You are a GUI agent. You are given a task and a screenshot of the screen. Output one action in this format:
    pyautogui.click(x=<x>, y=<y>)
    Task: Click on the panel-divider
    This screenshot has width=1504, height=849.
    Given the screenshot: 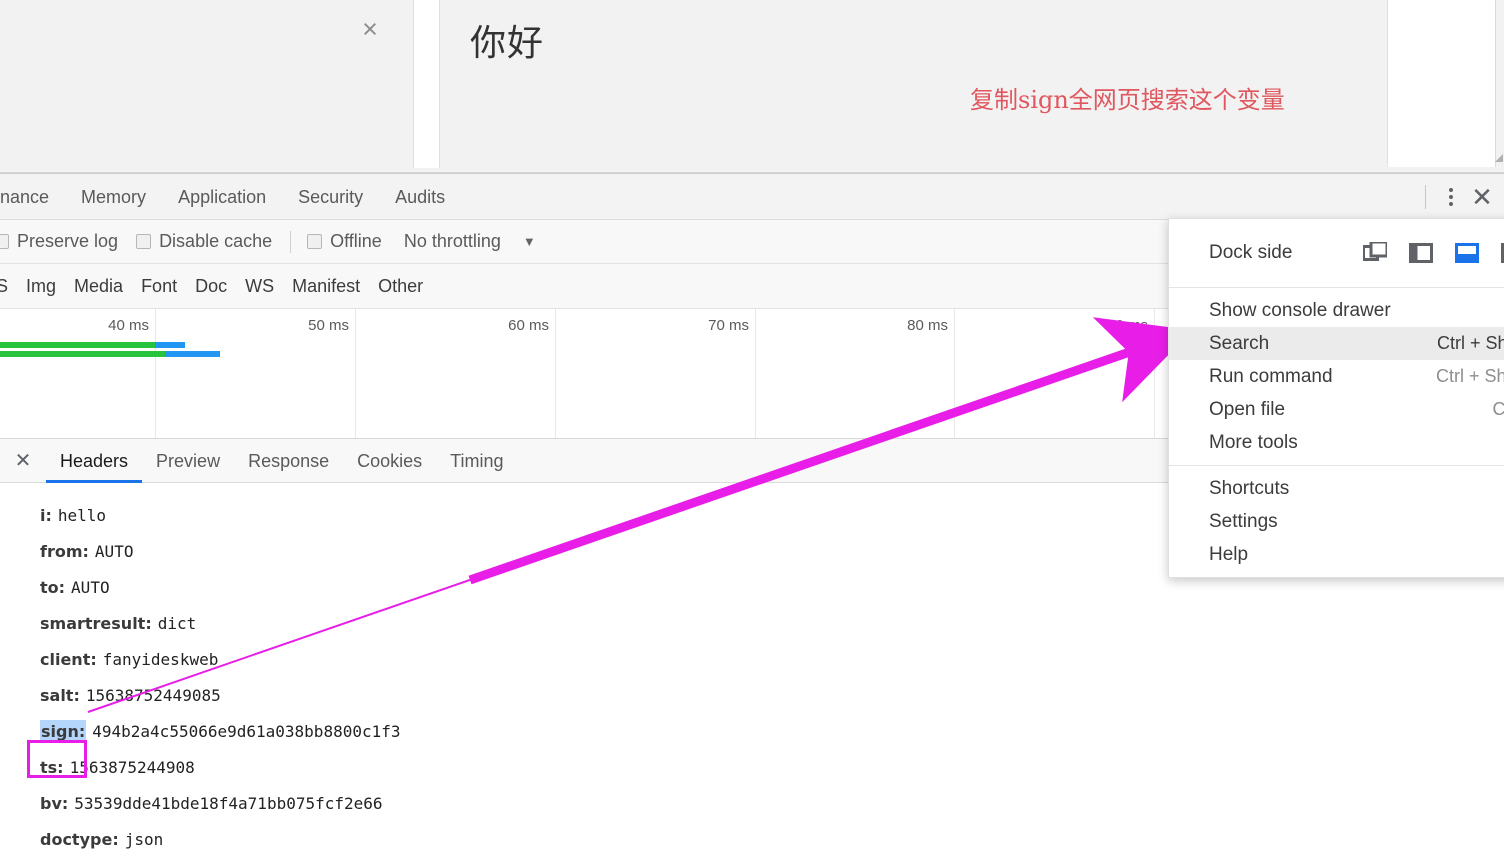 What is the action you would take?
    pyautogui.click(x=426, y=86)
    